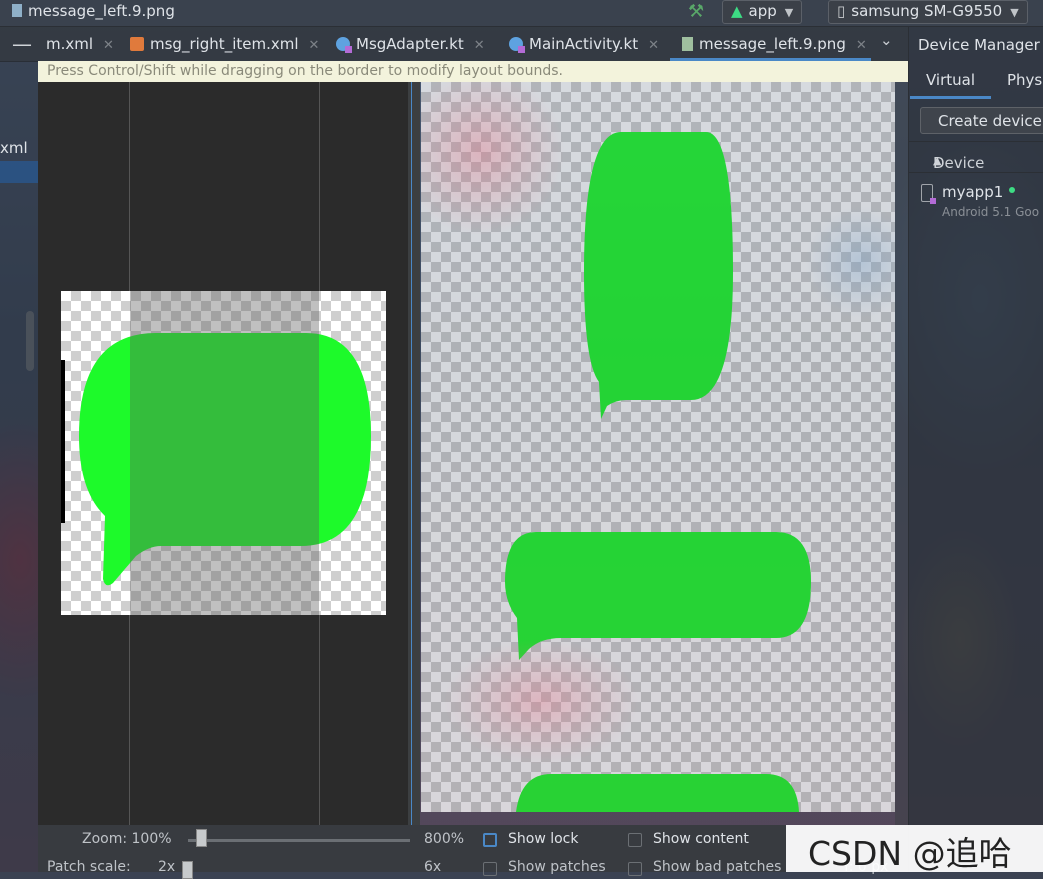  Describe the element at coordinates (414, 453) in the screenshot. I see `editor-splitter` at that location.